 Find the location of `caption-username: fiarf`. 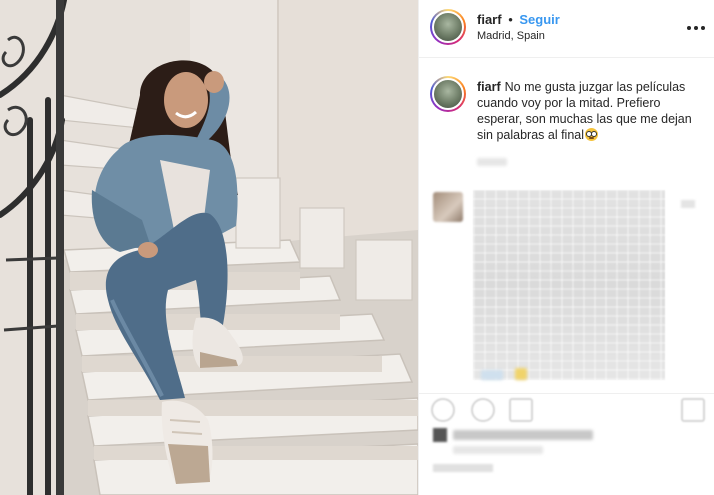

caption-username: fiarf is located at coordinates (489, 87).